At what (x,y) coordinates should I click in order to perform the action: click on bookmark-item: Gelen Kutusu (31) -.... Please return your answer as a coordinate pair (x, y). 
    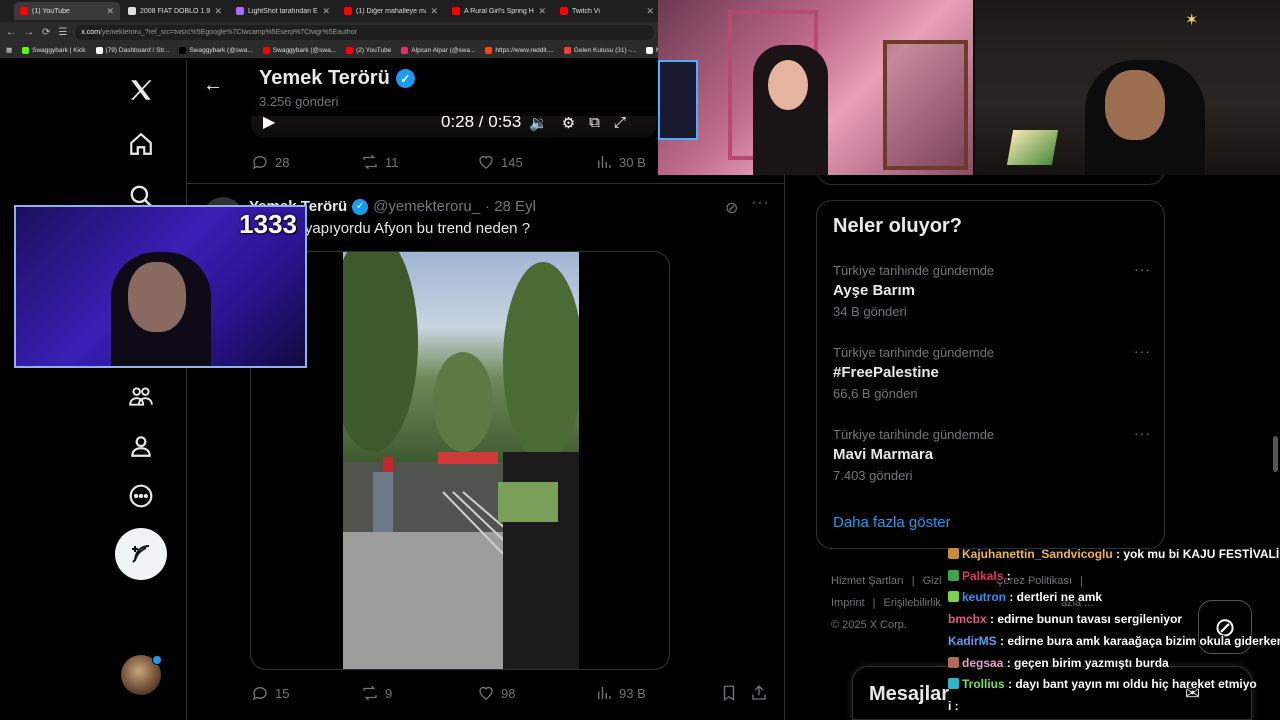
    Looking at the image, I should click on (600, 50).